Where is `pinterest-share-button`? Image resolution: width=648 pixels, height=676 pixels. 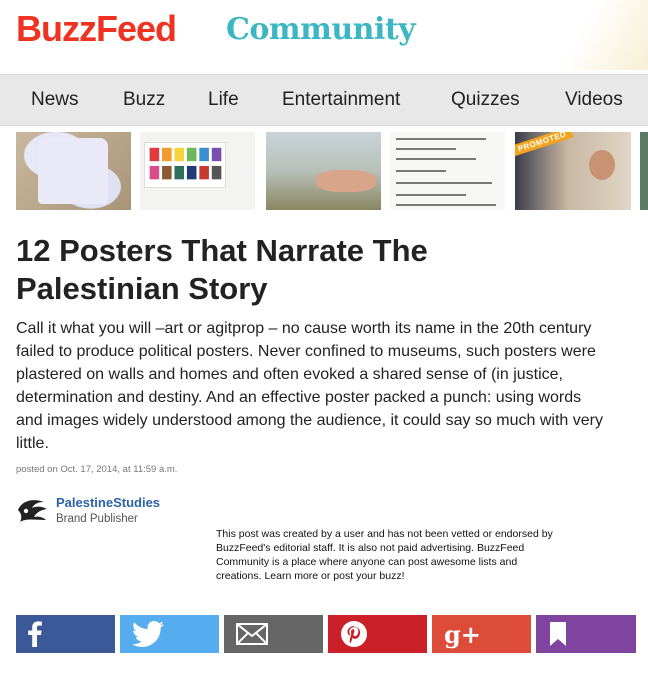
pinterest-share-button is located at coordinates (377, 634).